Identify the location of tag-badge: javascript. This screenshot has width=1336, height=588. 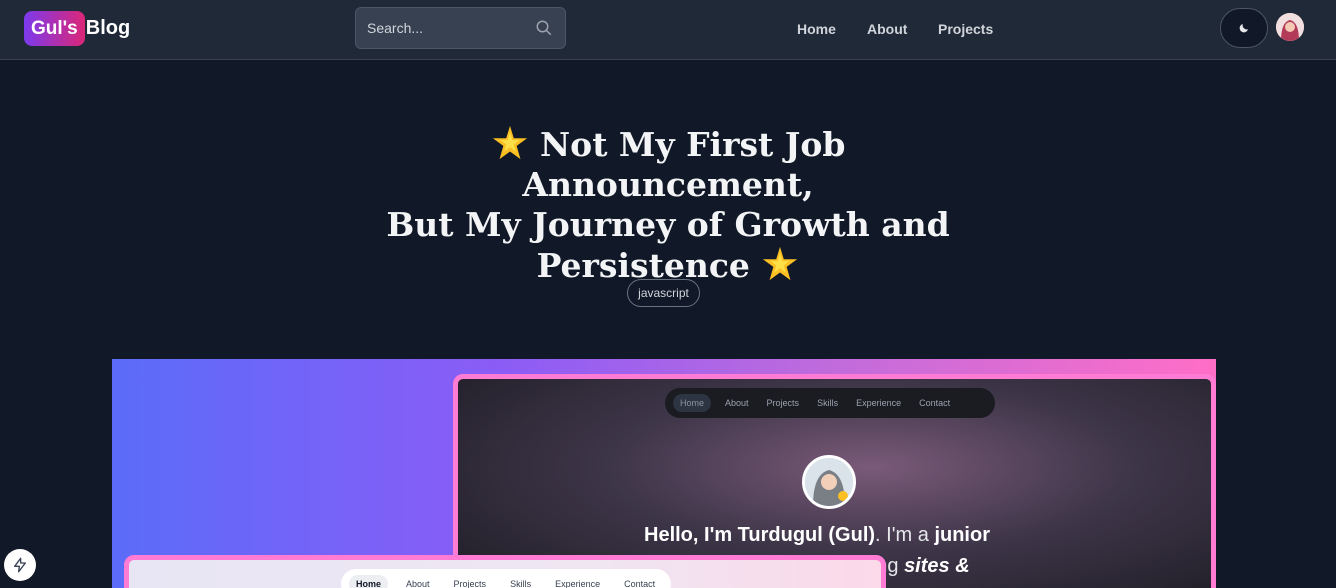
(663, 293).